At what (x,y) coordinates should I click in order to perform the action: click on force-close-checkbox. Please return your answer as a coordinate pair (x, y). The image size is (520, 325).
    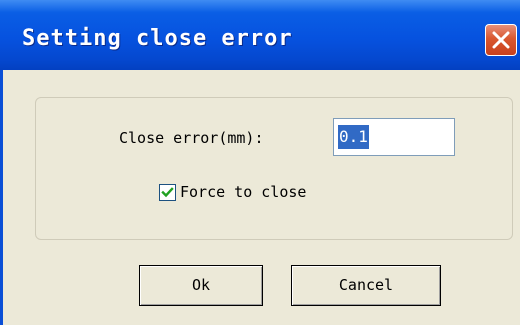
    Looking at the image, I should click on (167, 192).